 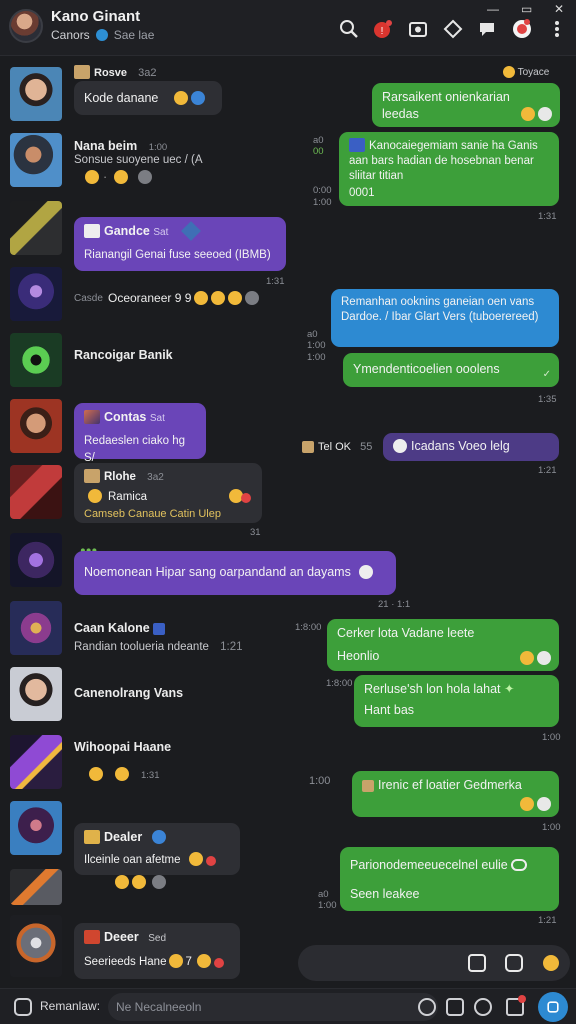 I want to click on message-time: Tel OK 55, so click(x=337, y=447).